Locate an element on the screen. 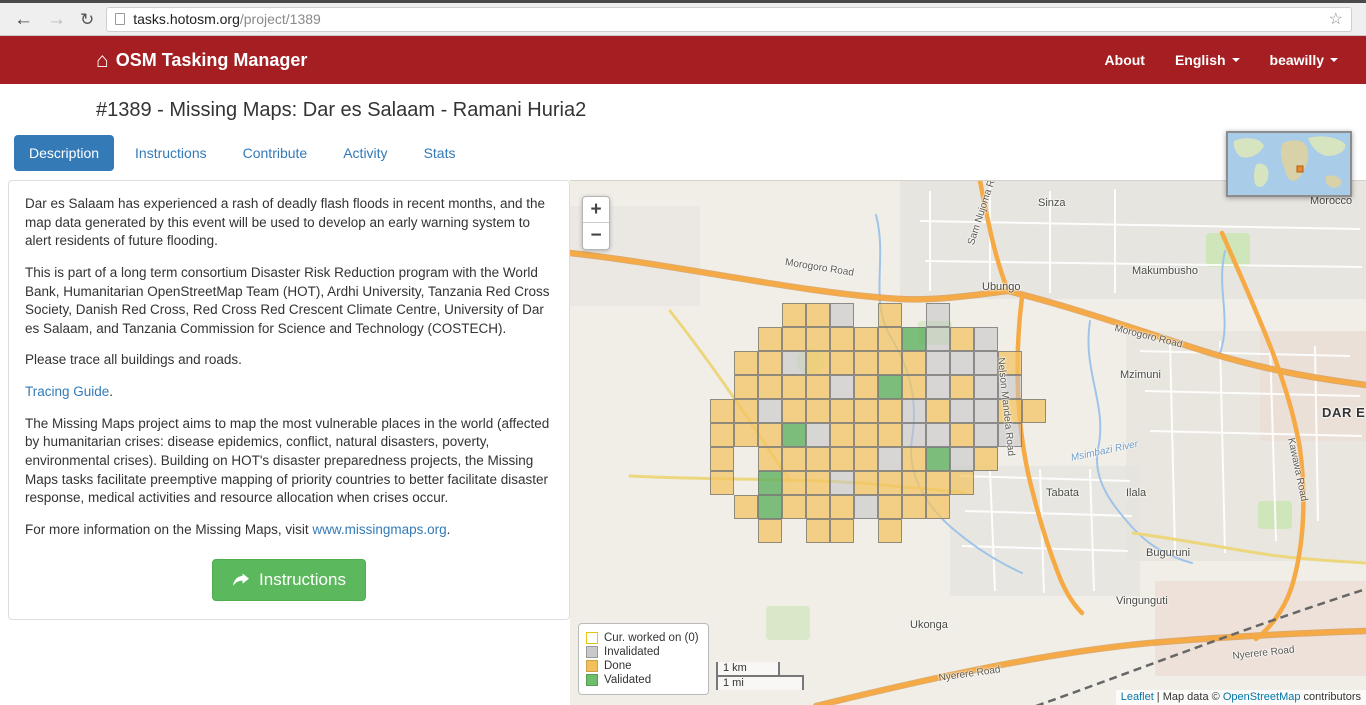  current-swatch-icon is located at coordinates (592, 638).